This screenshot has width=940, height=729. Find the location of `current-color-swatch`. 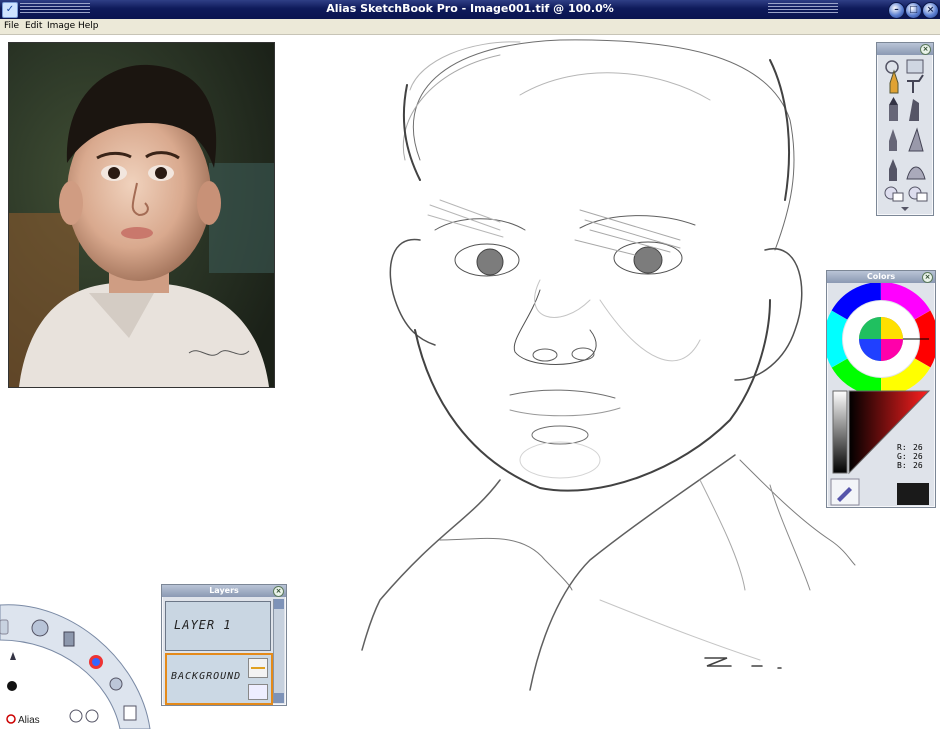

current-color-swatch is located at coordinates (913, 494).